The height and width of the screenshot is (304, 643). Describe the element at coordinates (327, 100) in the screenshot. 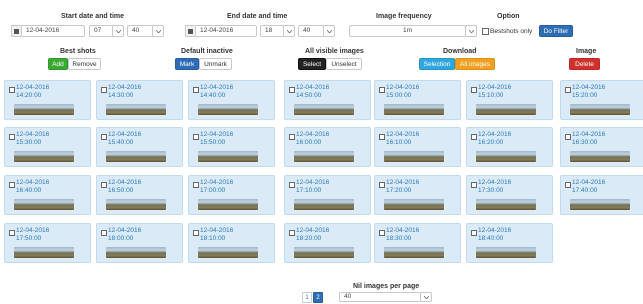

I see `image-card: 12-04-2016 14:50:00` at that location.